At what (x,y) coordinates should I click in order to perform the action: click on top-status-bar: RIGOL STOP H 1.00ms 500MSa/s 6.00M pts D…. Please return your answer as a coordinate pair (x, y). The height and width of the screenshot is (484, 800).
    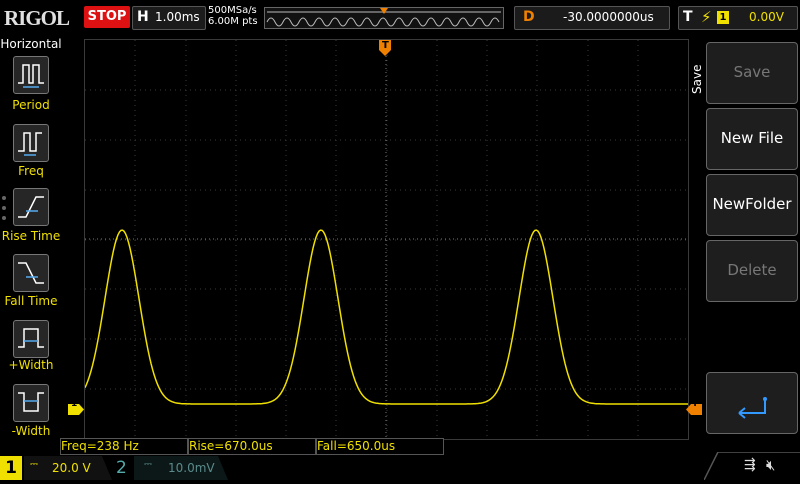
    Looking at the image, I should click on (400, 18).